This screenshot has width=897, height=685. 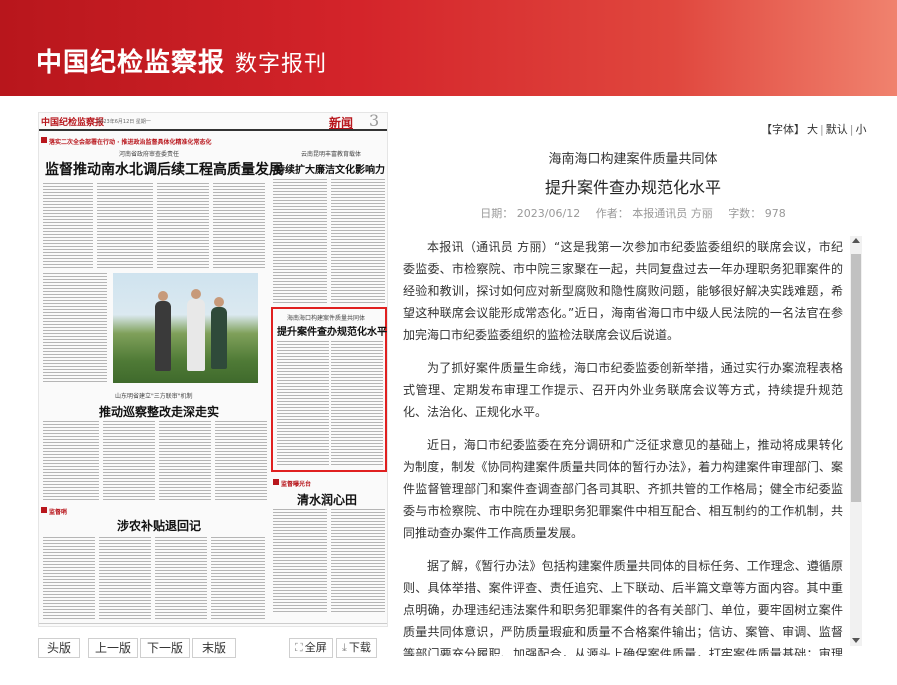 I want to click on kicker-left: 河南省政府审查委责任, so click(x=149, y=154).